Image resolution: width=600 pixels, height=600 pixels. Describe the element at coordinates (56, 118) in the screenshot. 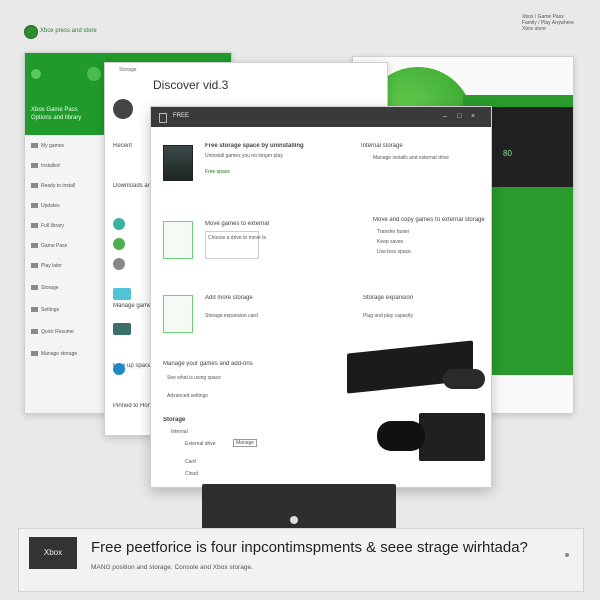

I see `header-line: Options and library` at that location.